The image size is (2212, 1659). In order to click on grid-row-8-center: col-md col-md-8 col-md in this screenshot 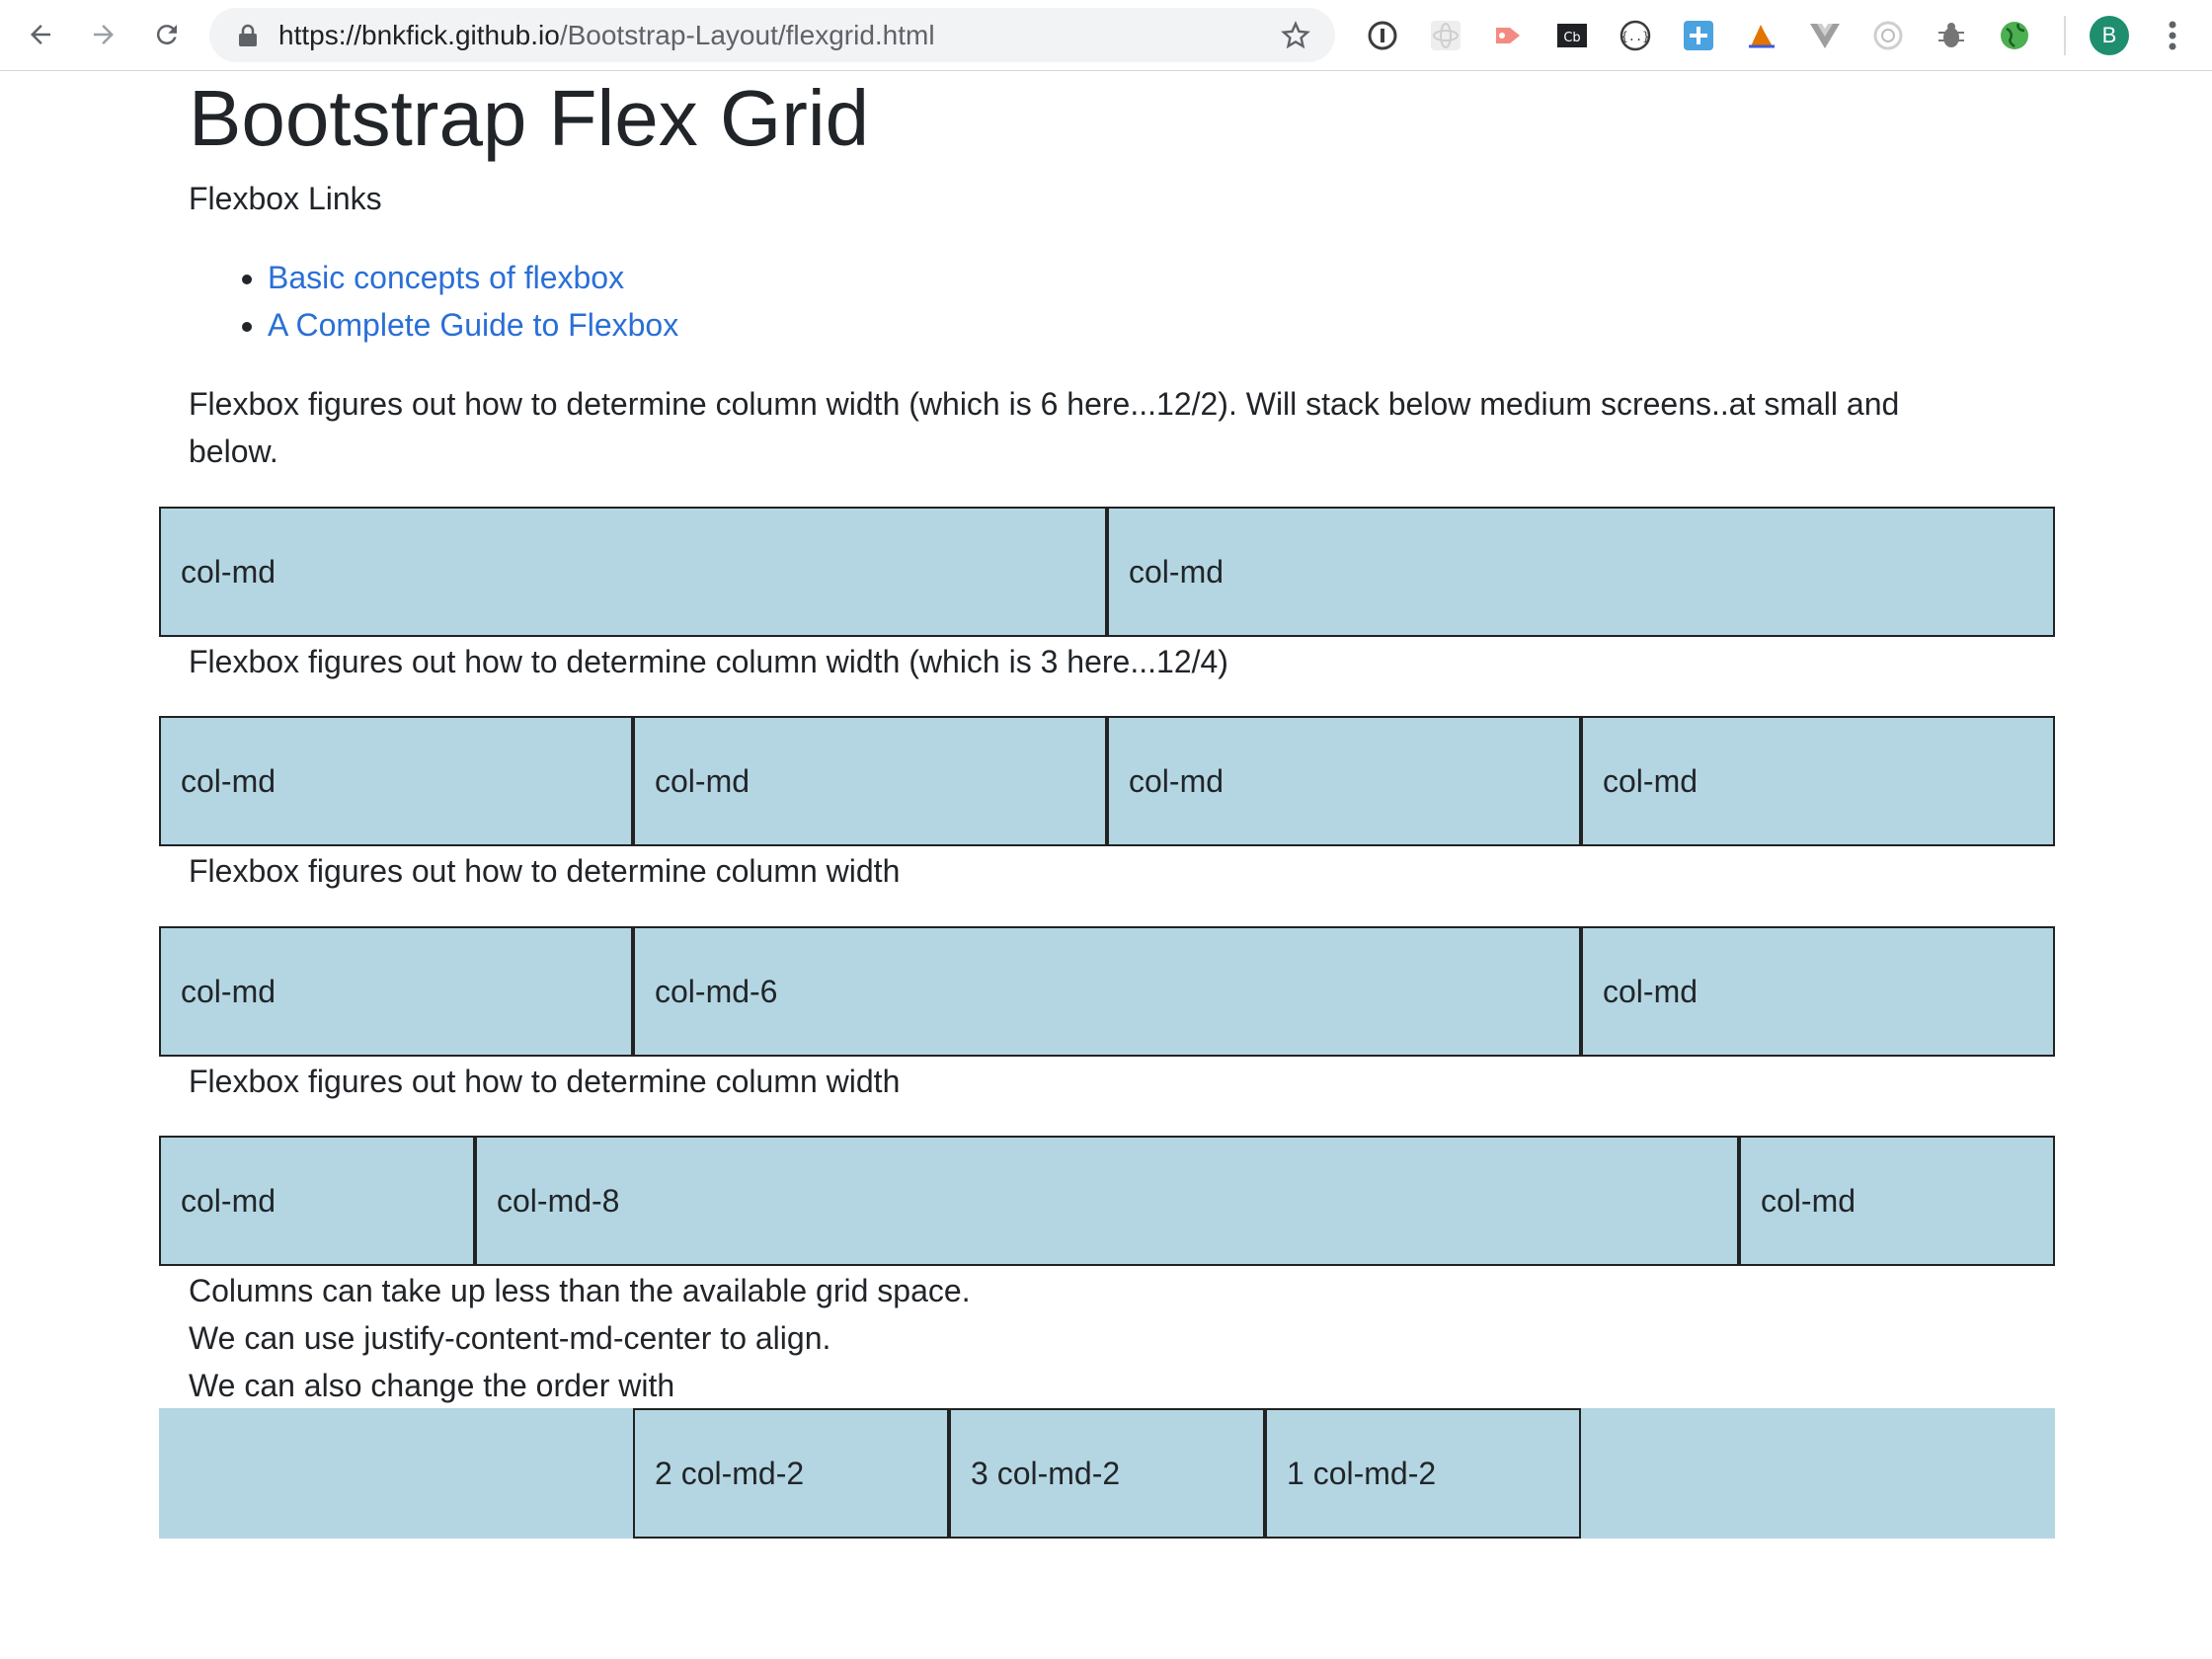, I will do `click(1107, 1201)`.